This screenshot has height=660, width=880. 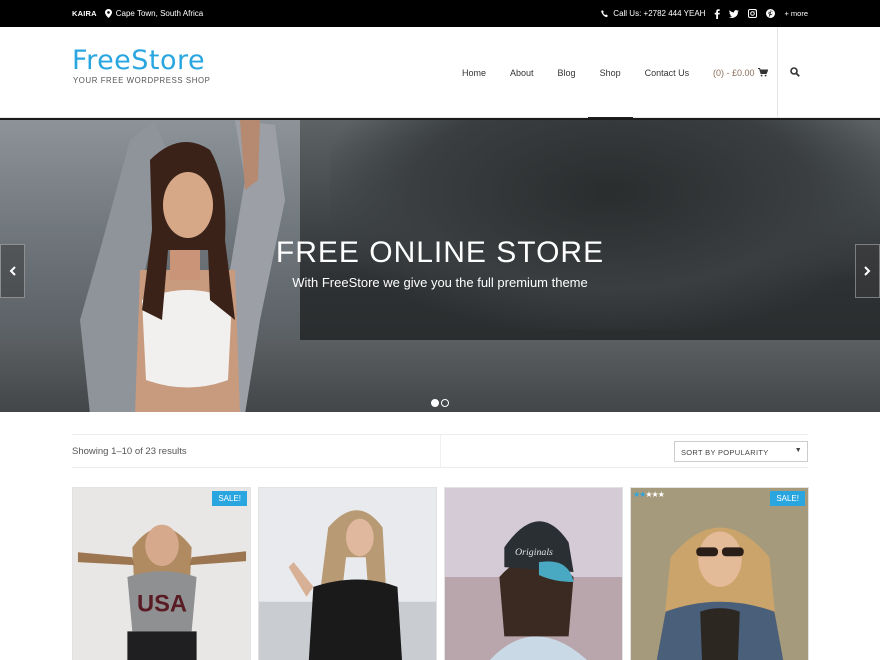 I want to click on logo-text: FreeStore, so click(x=139, y=60).